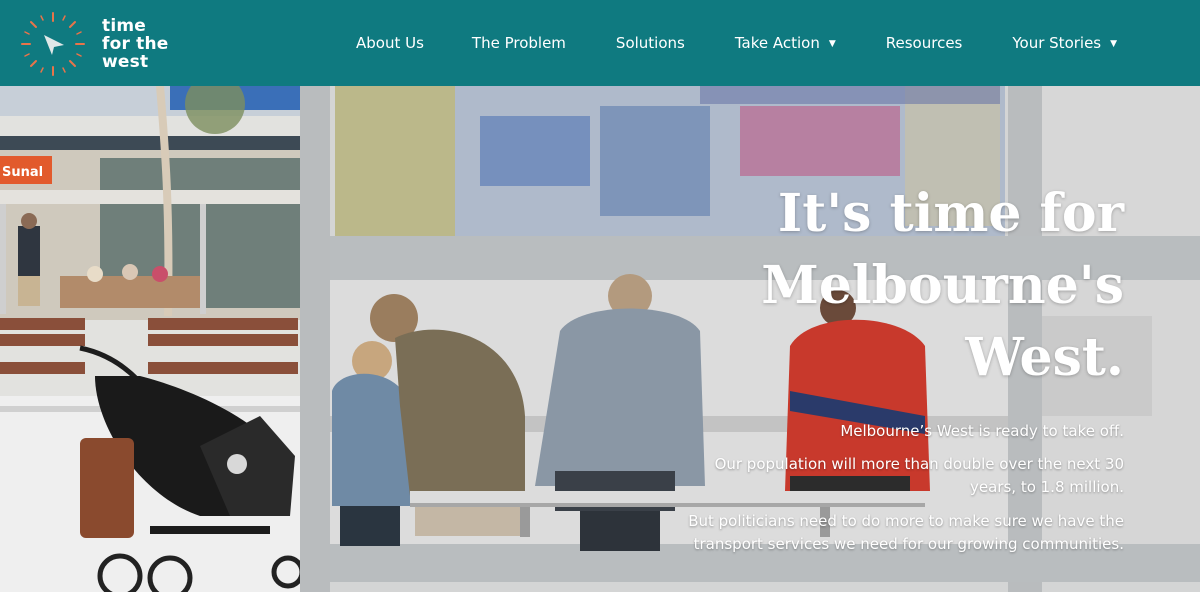 The image size is (1200, 592). What do you see at coordinates (53, 44) in the screenshot?
I see `compass-clock-icon` at bounding box center [53, 44].